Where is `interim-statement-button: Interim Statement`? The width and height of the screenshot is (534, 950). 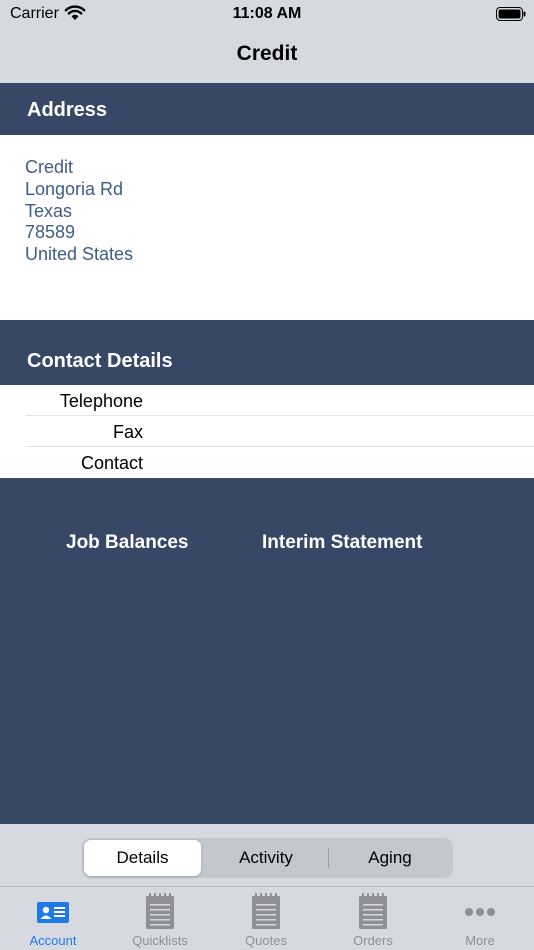 interim-statement-button: Interim Statement is located at coordinates (342, 543).